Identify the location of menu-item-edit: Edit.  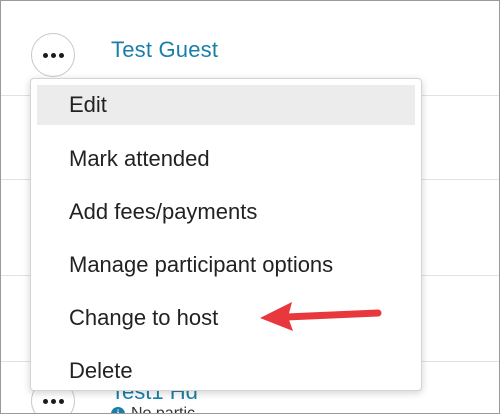
(226, 105).